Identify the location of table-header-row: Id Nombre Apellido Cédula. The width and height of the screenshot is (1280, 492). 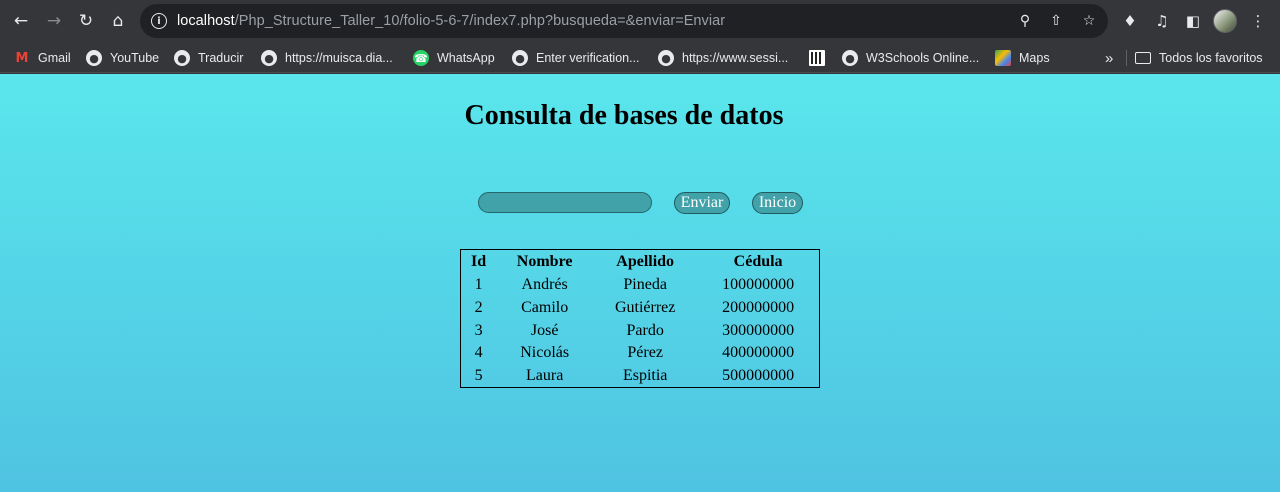
(640, 262).